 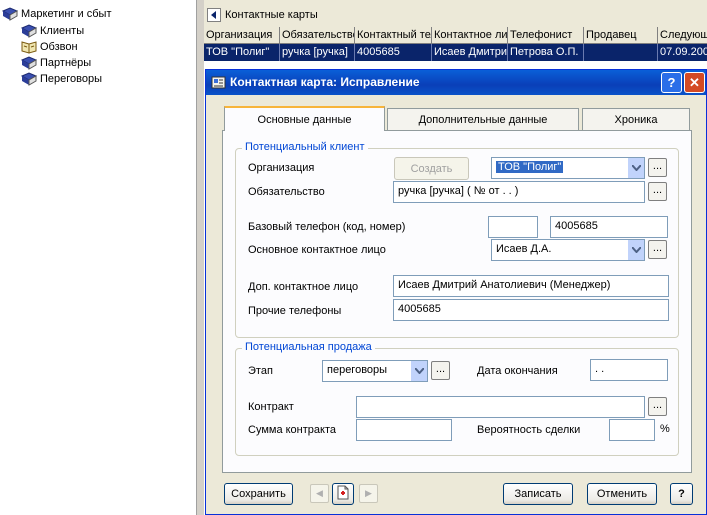 I want to click on tab-label: Основные данные, so click(x=304, y=119).